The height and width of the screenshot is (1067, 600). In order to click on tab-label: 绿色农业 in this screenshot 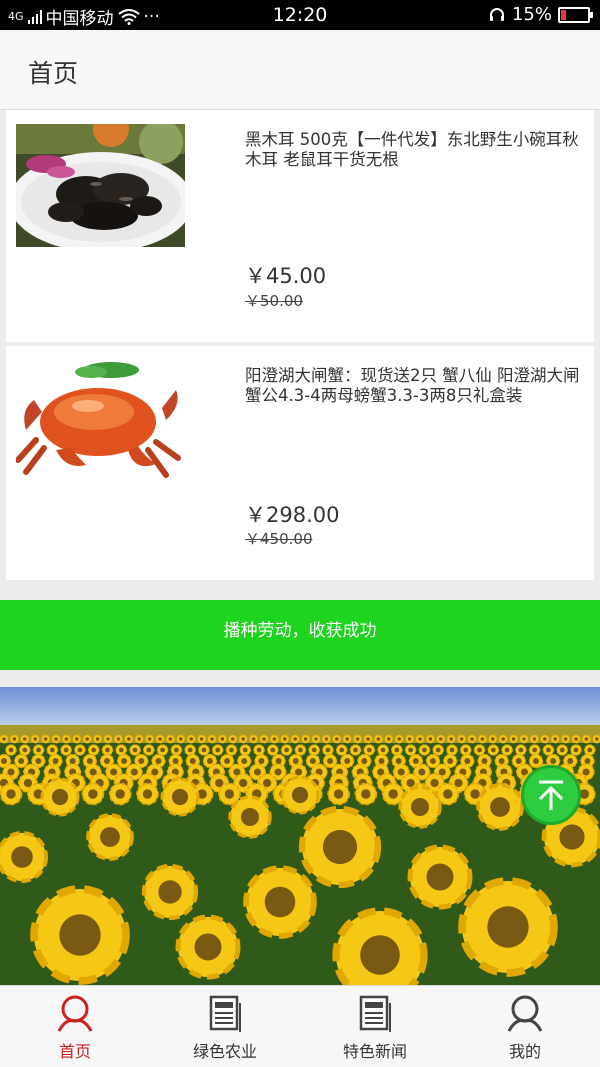, I will do `click(224, 1051)`.